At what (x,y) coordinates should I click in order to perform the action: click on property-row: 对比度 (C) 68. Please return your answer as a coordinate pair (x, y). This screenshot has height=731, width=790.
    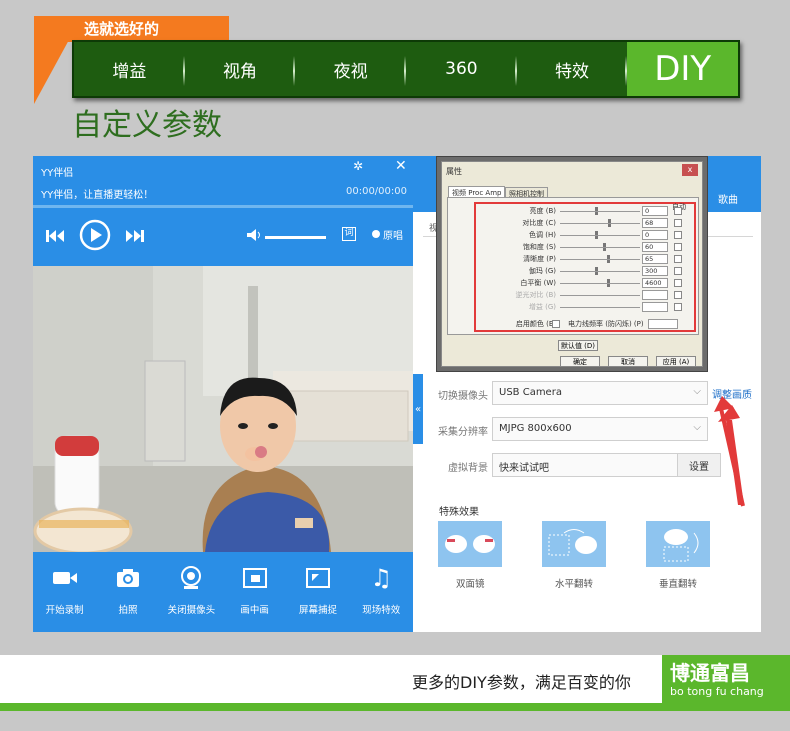
    Looking at the image, I should click on (574, 223).